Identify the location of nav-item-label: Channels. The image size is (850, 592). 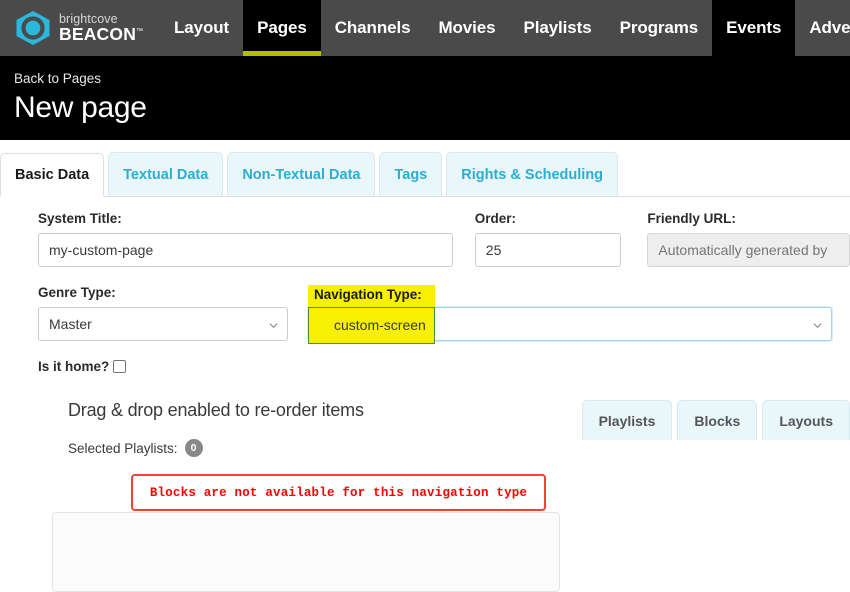
(372, 27).